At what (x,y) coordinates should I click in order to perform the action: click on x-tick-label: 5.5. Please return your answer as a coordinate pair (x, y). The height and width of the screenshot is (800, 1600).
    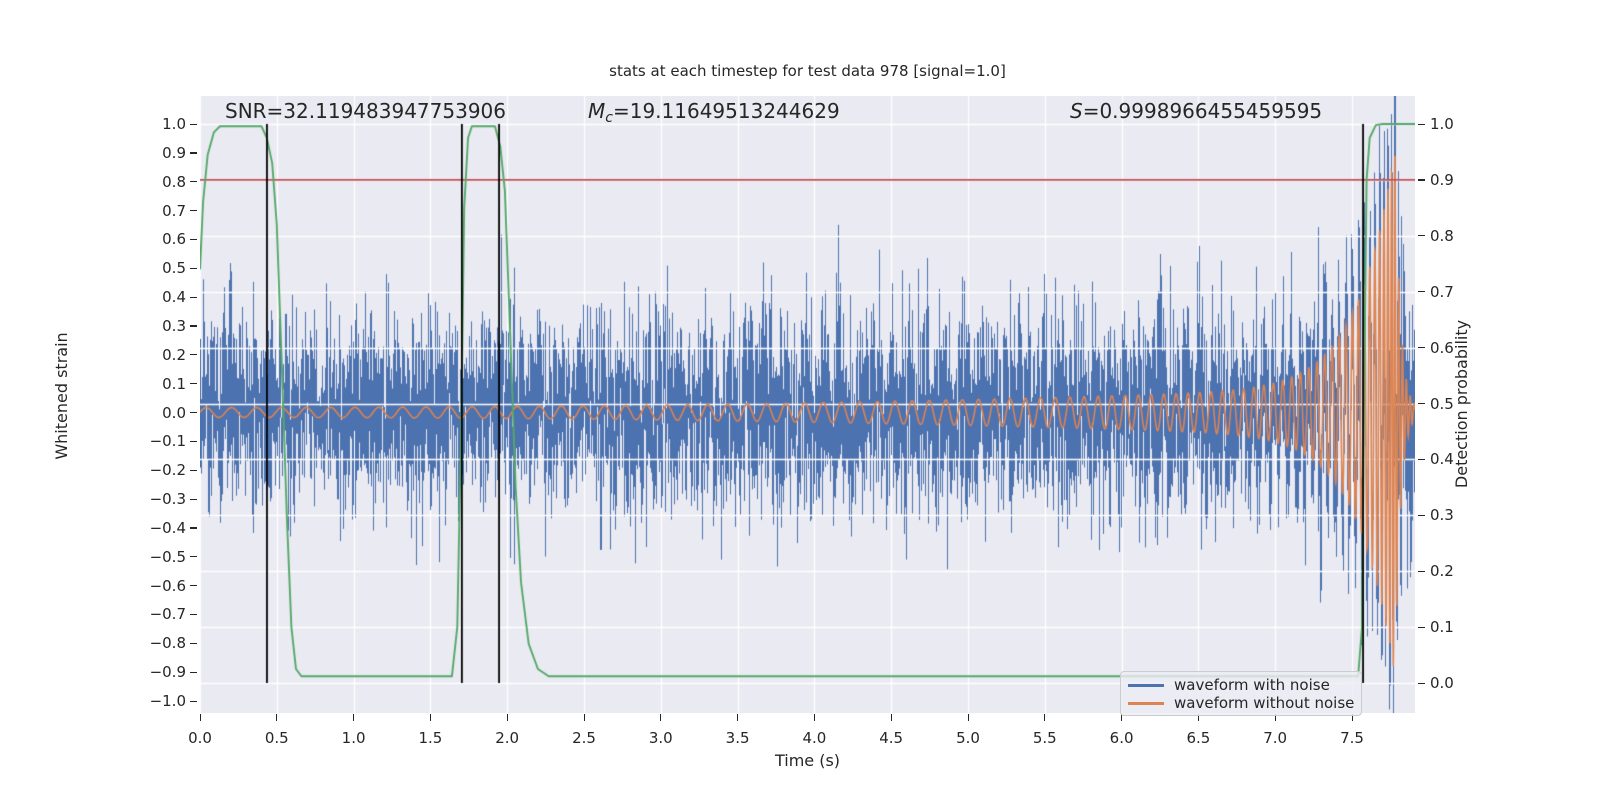
    Looking at the image, I should click on (1044, 738).